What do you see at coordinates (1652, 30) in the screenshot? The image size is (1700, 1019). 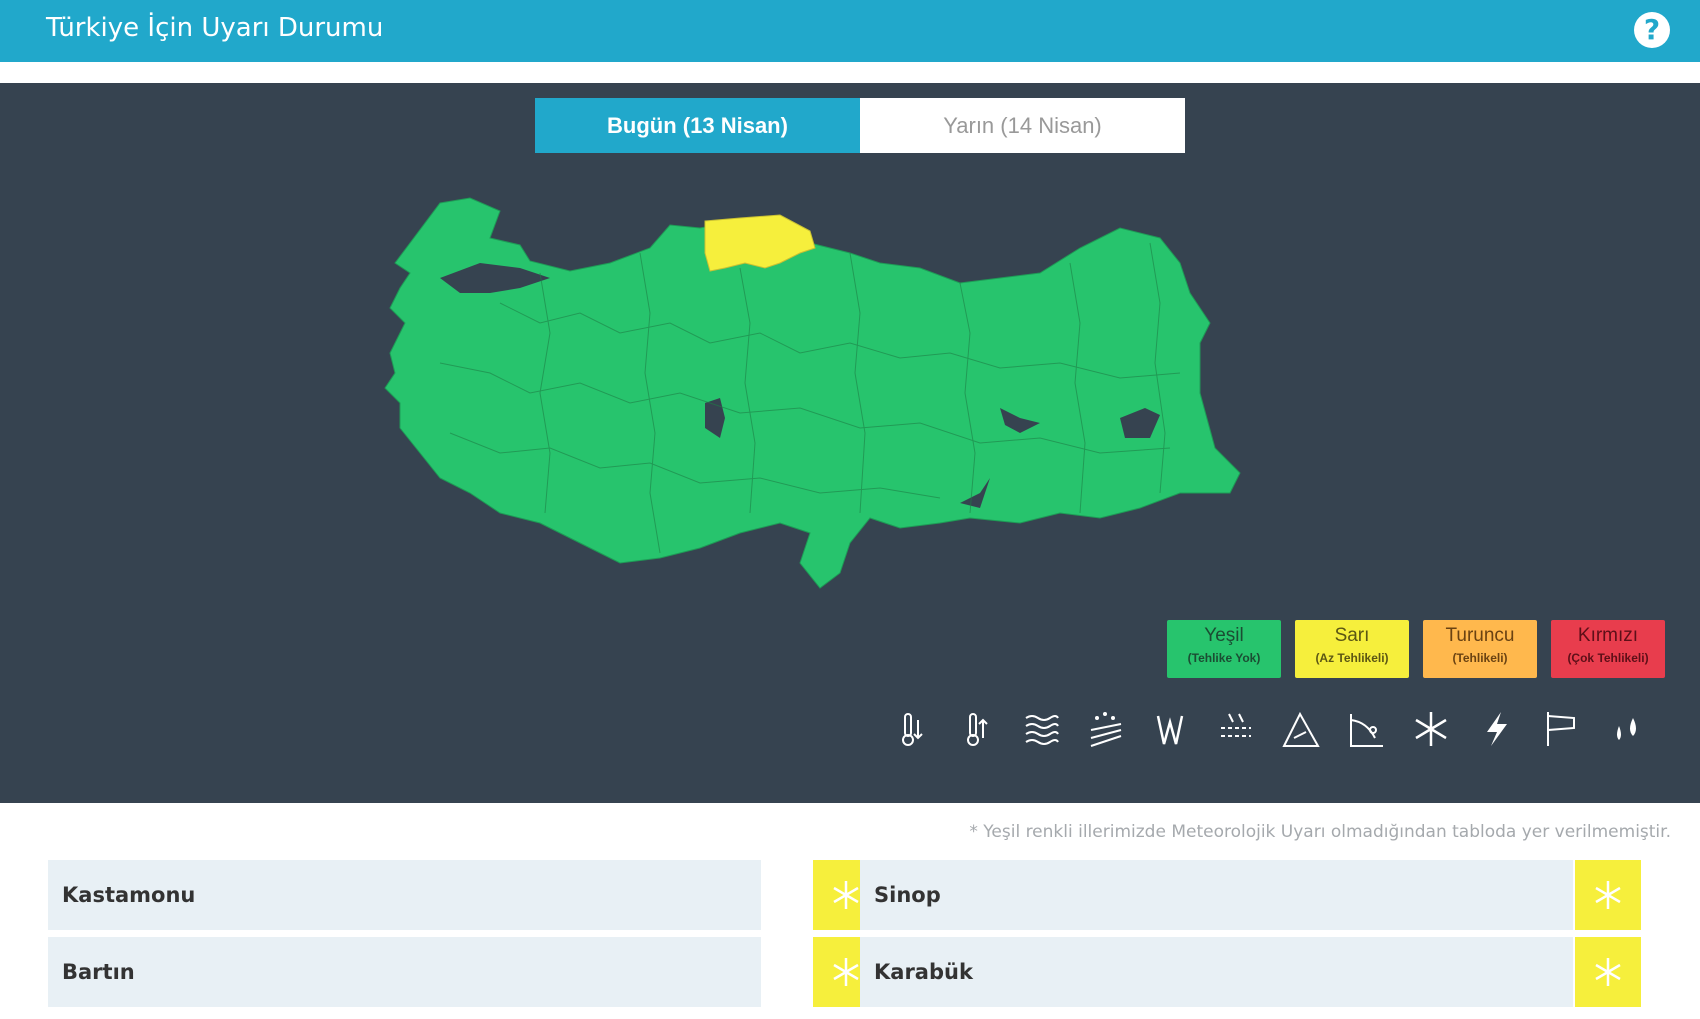 I see `question-icon: ?` at bounding box center [1652, 30].